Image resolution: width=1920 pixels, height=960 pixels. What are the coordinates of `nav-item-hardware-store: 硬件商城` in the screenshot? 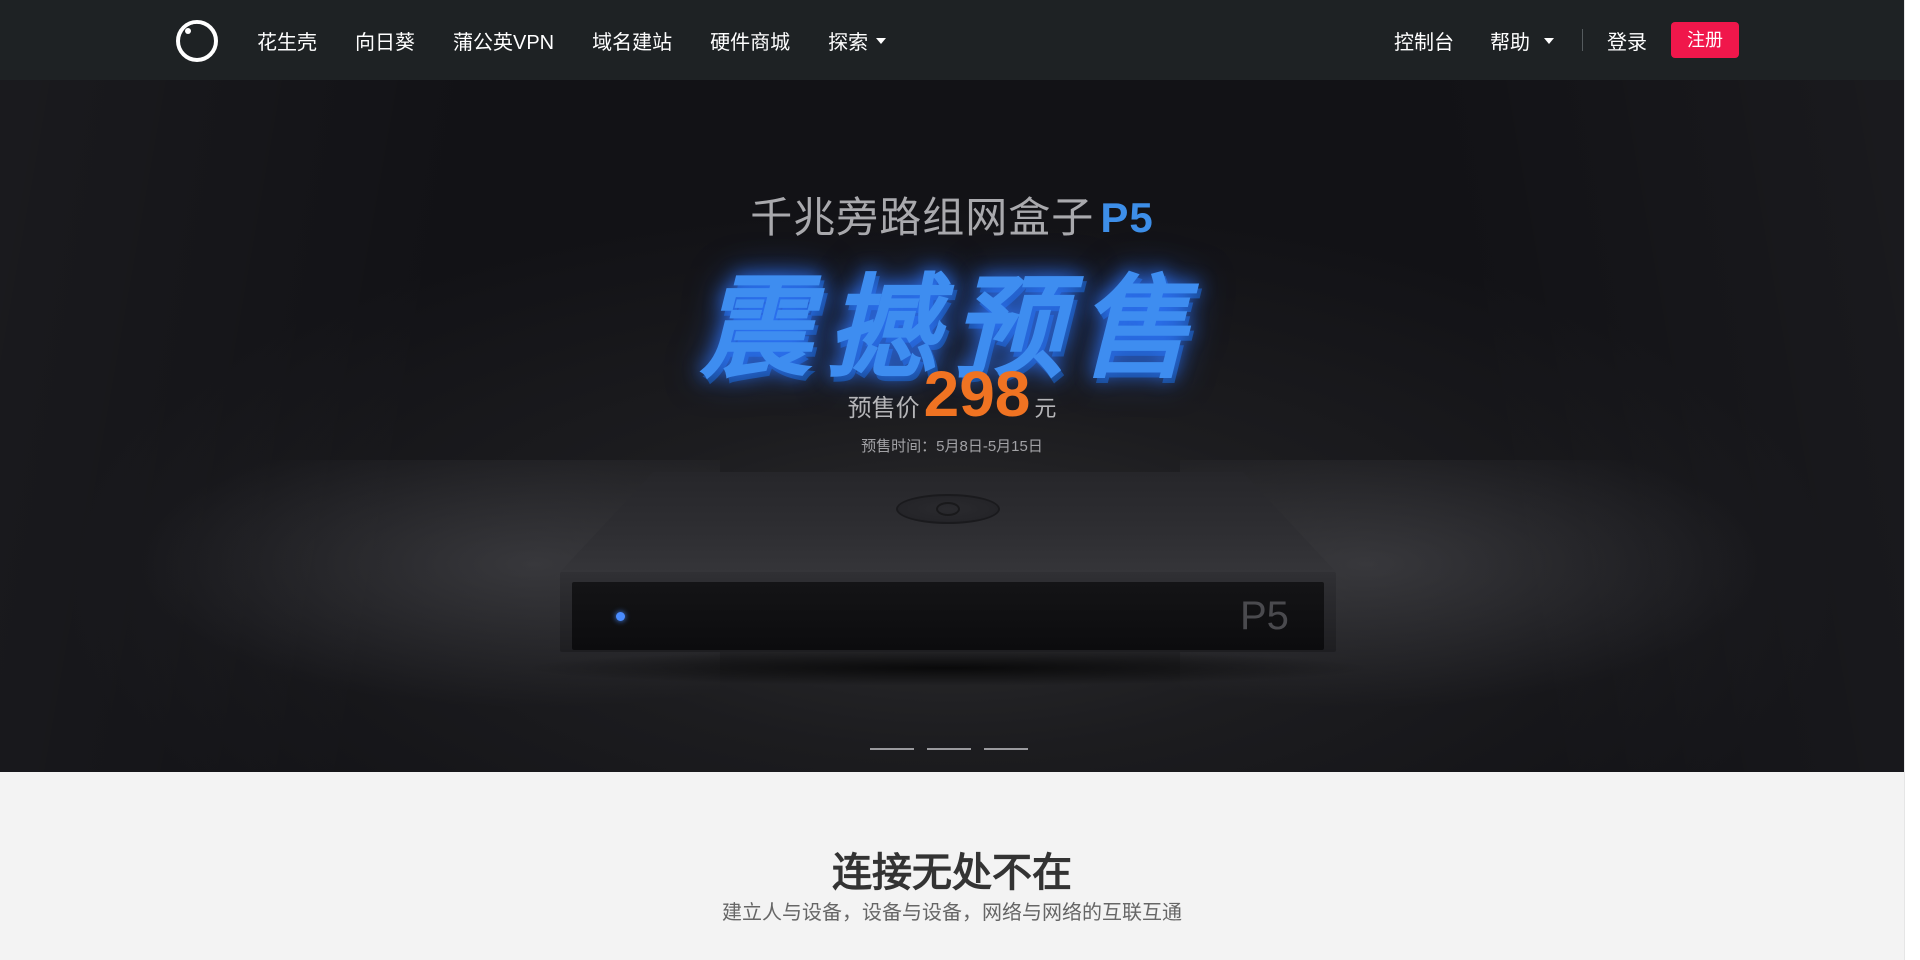 It's located at (750, 40).